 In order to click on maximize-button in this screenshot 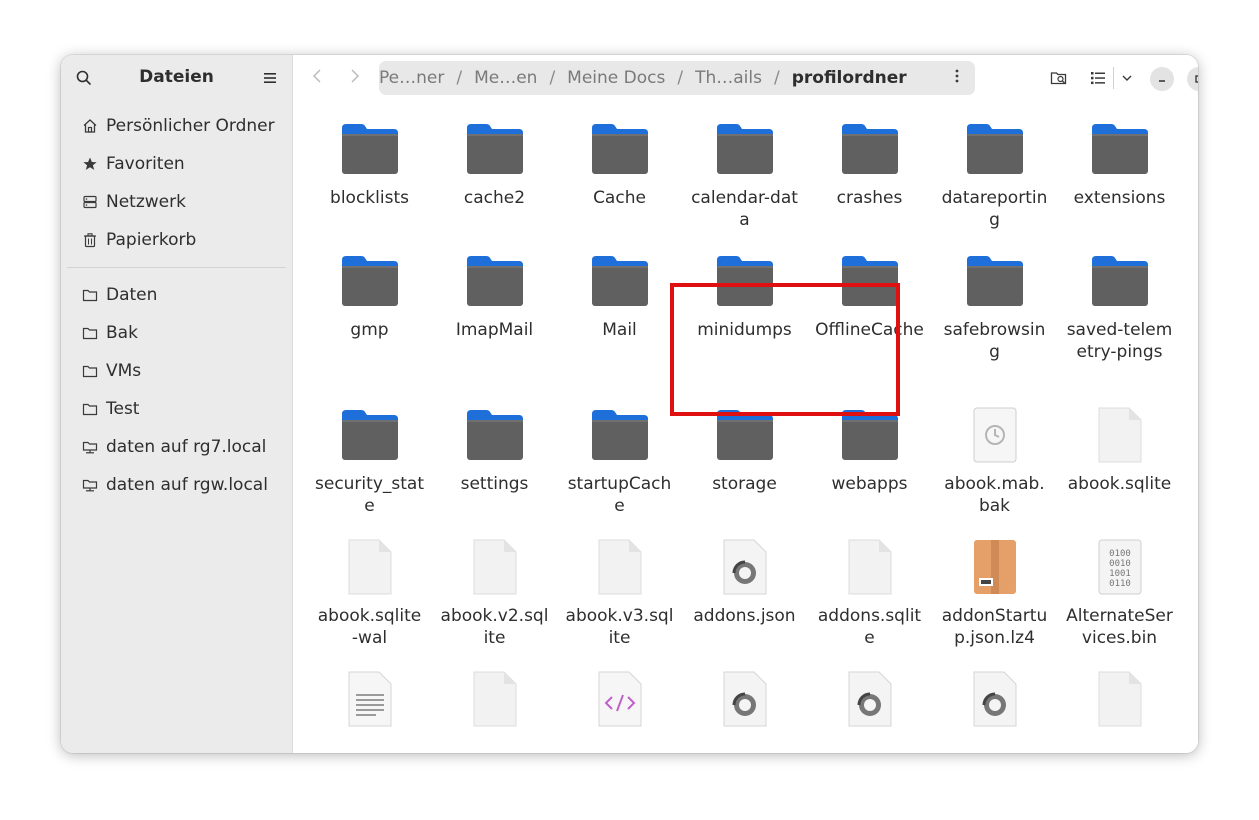, I will do `click(1192, 79)`.